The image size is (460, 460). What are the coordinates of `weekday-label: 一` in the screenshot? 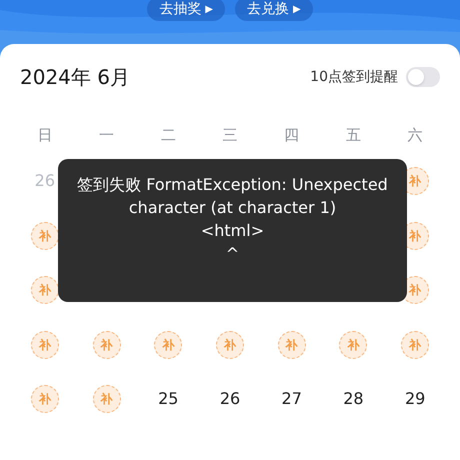 It's located at (106, 135).